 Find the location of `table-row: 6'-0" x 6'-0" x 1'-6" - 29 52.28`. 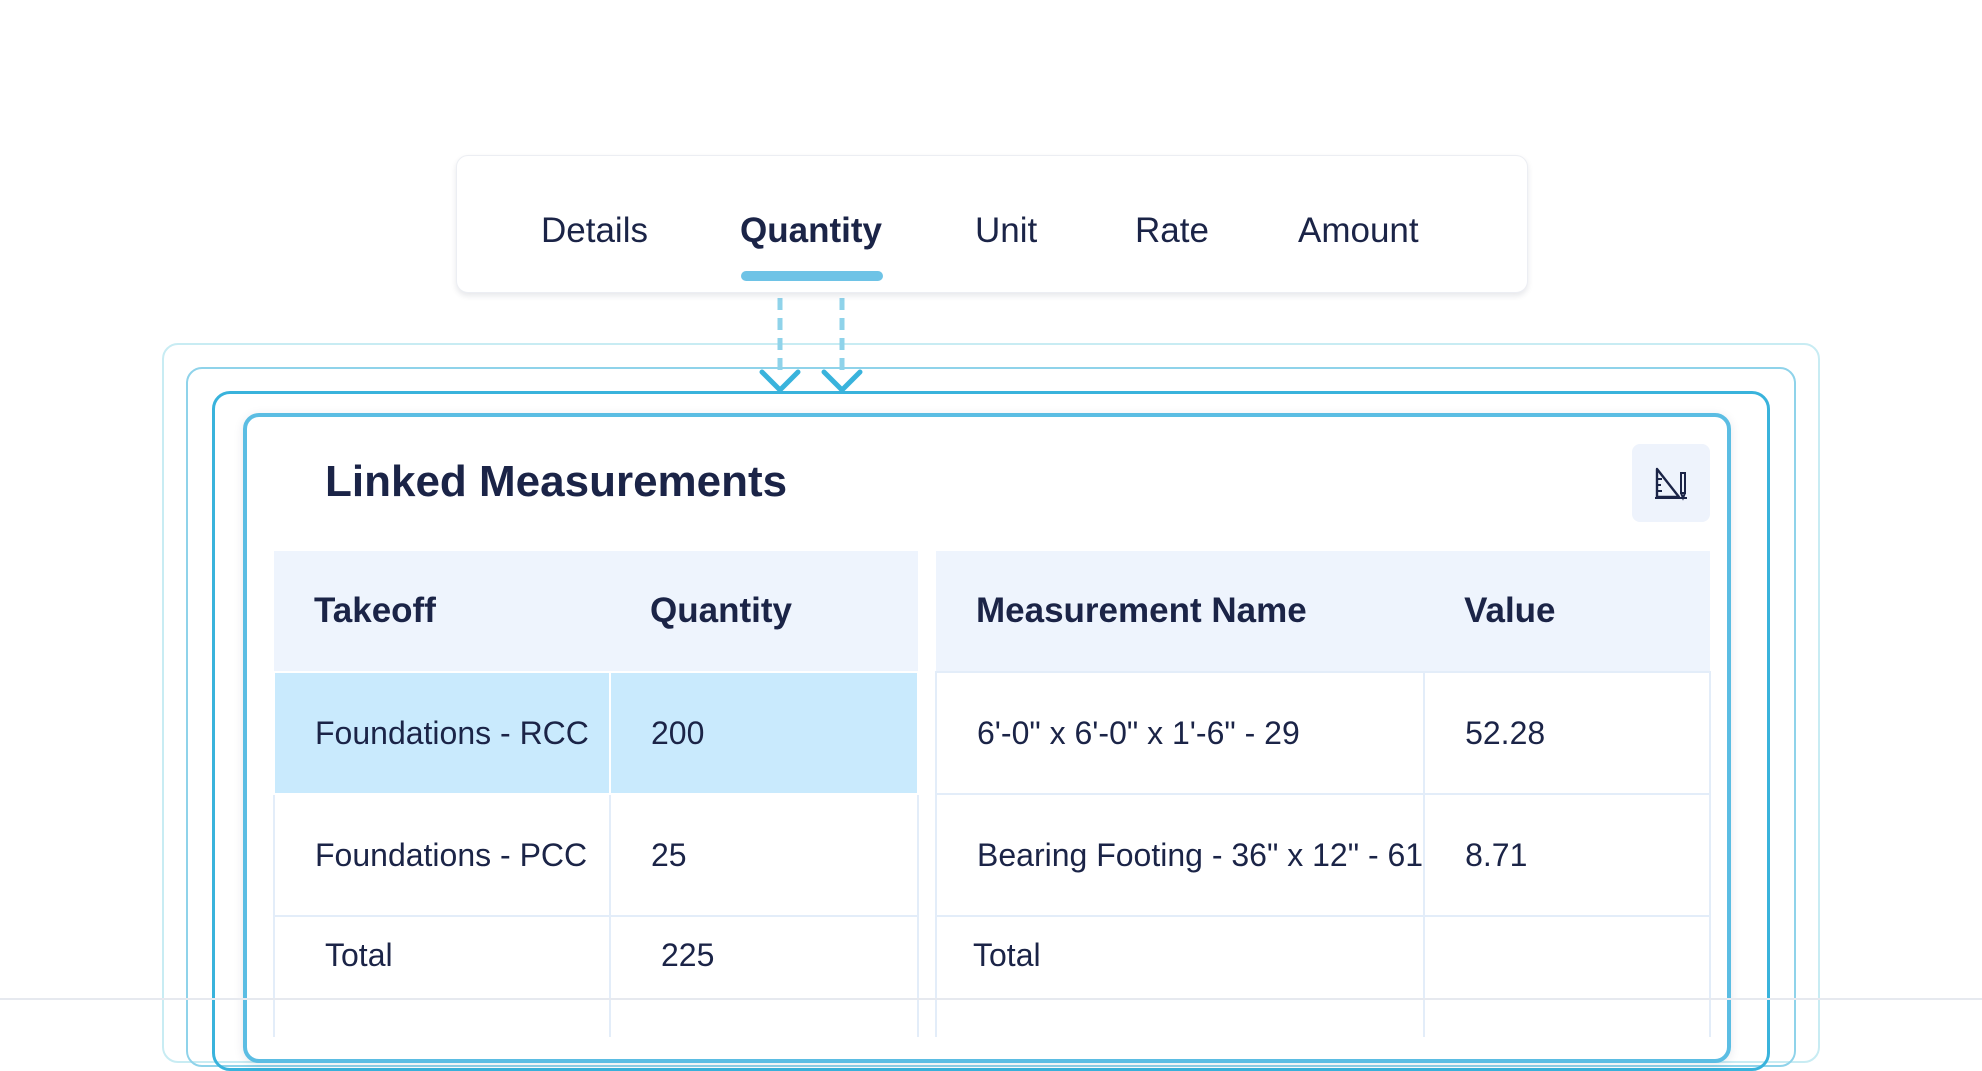

table-row: 6'-0" x 6'-0" x 1'-6" - 29 52.28 is located at coordinates (1322, 733).